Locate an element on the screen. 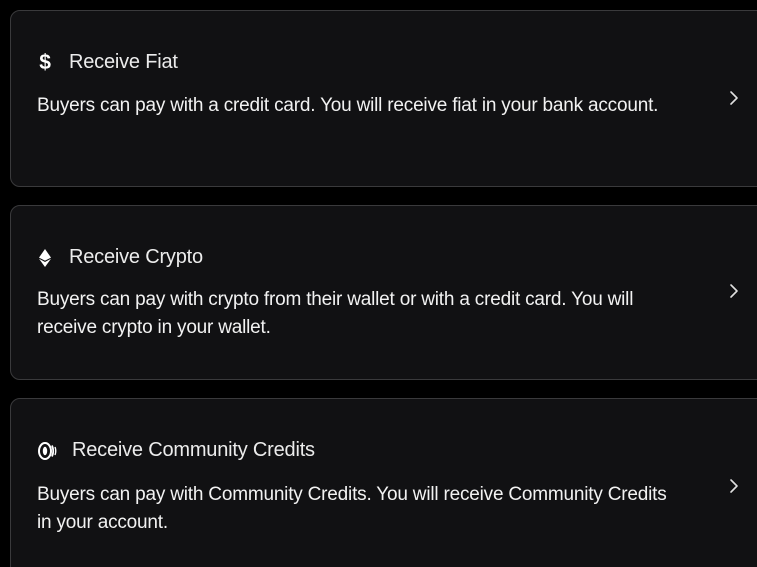 This screenshot has width=757, height=567. option-title-row: Receive Community Credits is located at coordinates (176, 450).